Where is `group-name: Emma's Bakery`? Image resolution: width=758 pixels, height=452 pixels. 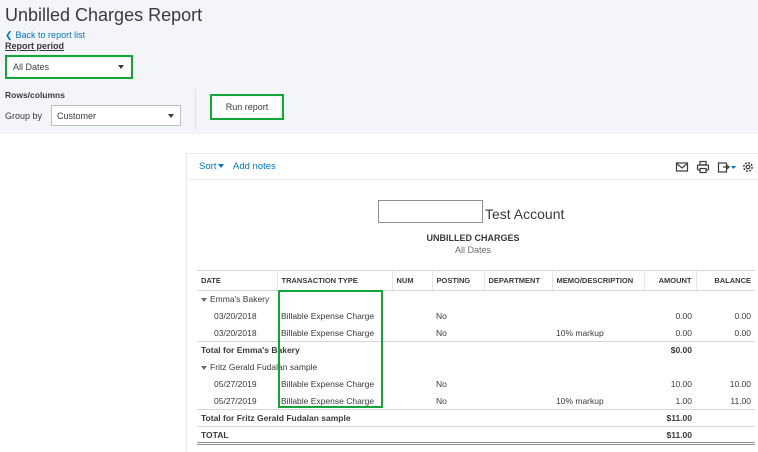 group-name: Emma's Bakery is located at coordinates (240, 299).